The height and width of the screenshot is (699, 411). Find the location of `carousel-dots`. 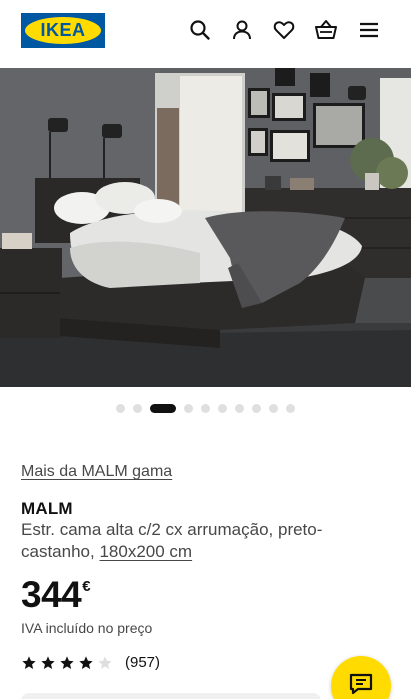

carousel-dots is located at coordinates (205, 408).